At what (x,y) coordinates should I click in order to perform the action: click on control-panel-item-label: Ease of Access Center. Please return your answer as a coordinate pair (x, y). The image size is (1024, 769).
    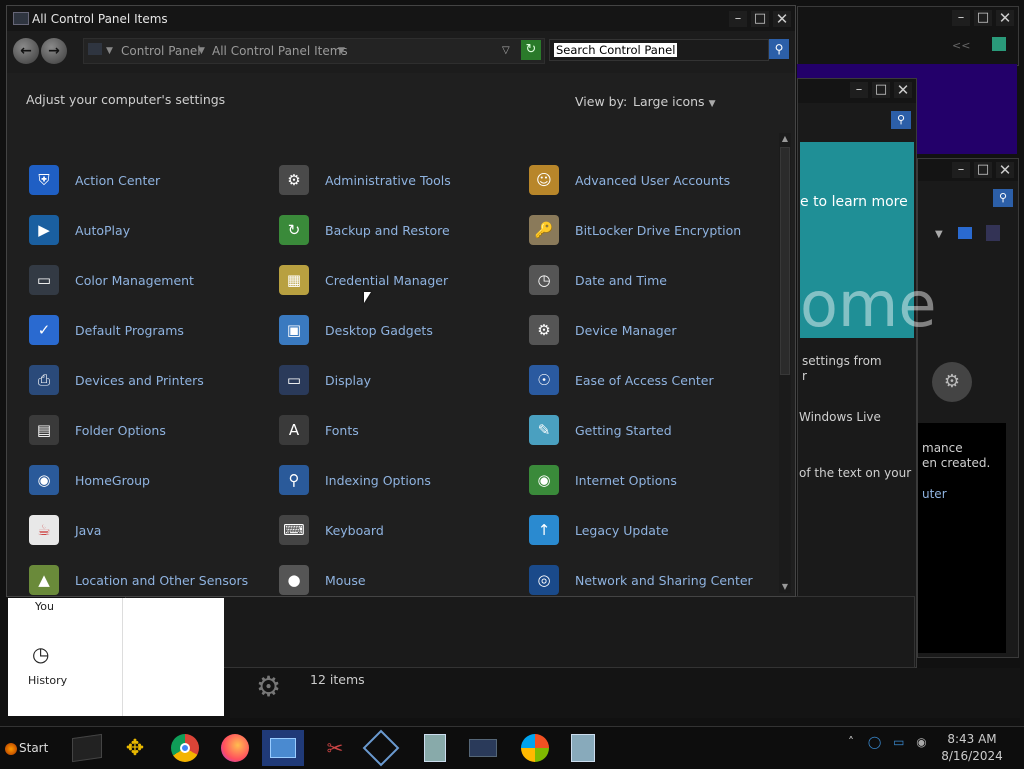
    Looking at the image, I should click on (644, 380).